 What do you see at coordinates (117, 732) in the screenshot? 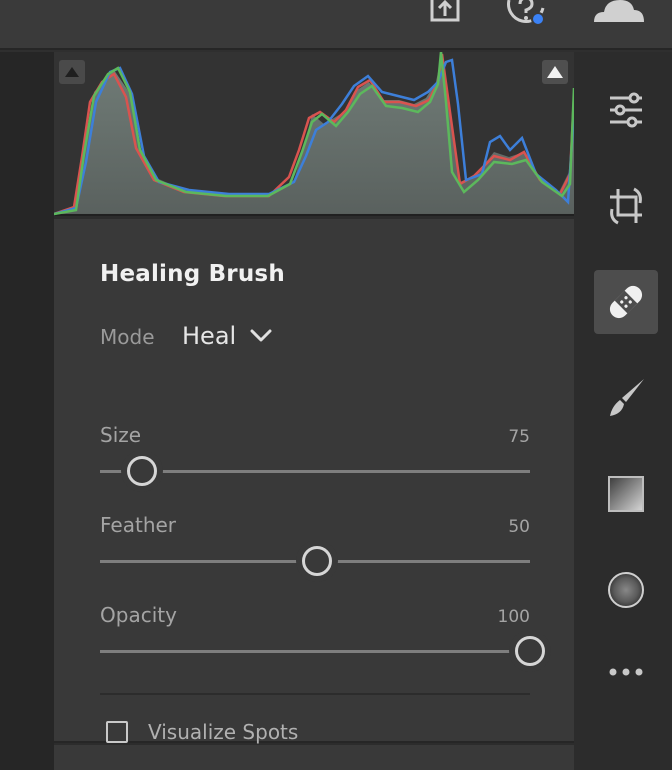
I see `visualize-spots-checkbox` at bounding box center [117, 732].